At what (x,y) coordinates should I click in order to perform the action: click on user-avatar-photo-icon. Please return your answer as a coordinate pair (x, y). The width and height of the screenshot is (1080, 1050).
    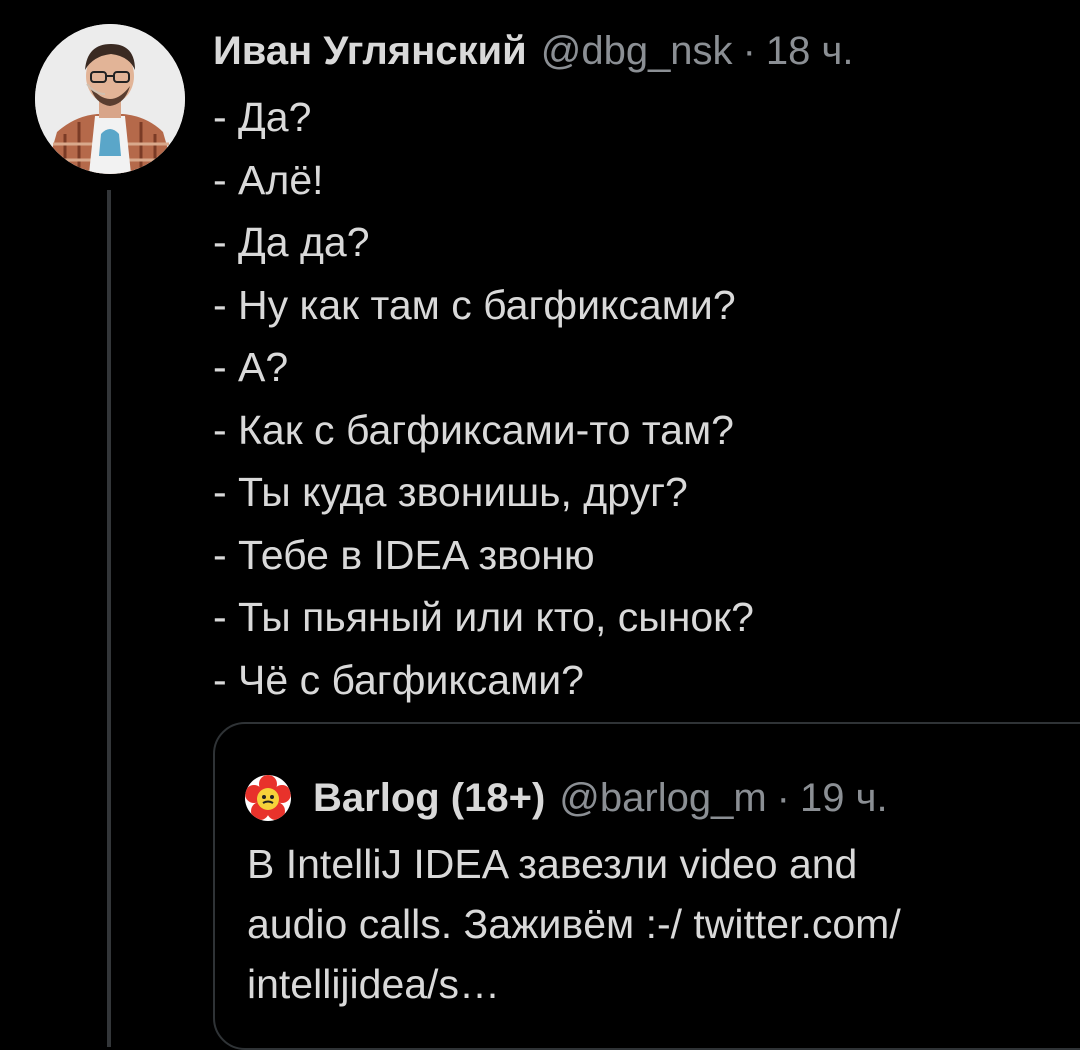
    Looking at the image, I should click on (110, 99).